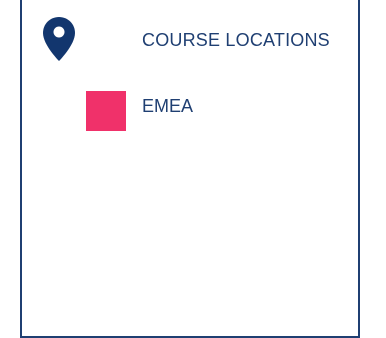 This screenshot has width=386, height=338. What do you see at coordinates (139, 111) in the screenshot?
I see `legend-item-emea: EMEA` at bounding box center [139, 111].